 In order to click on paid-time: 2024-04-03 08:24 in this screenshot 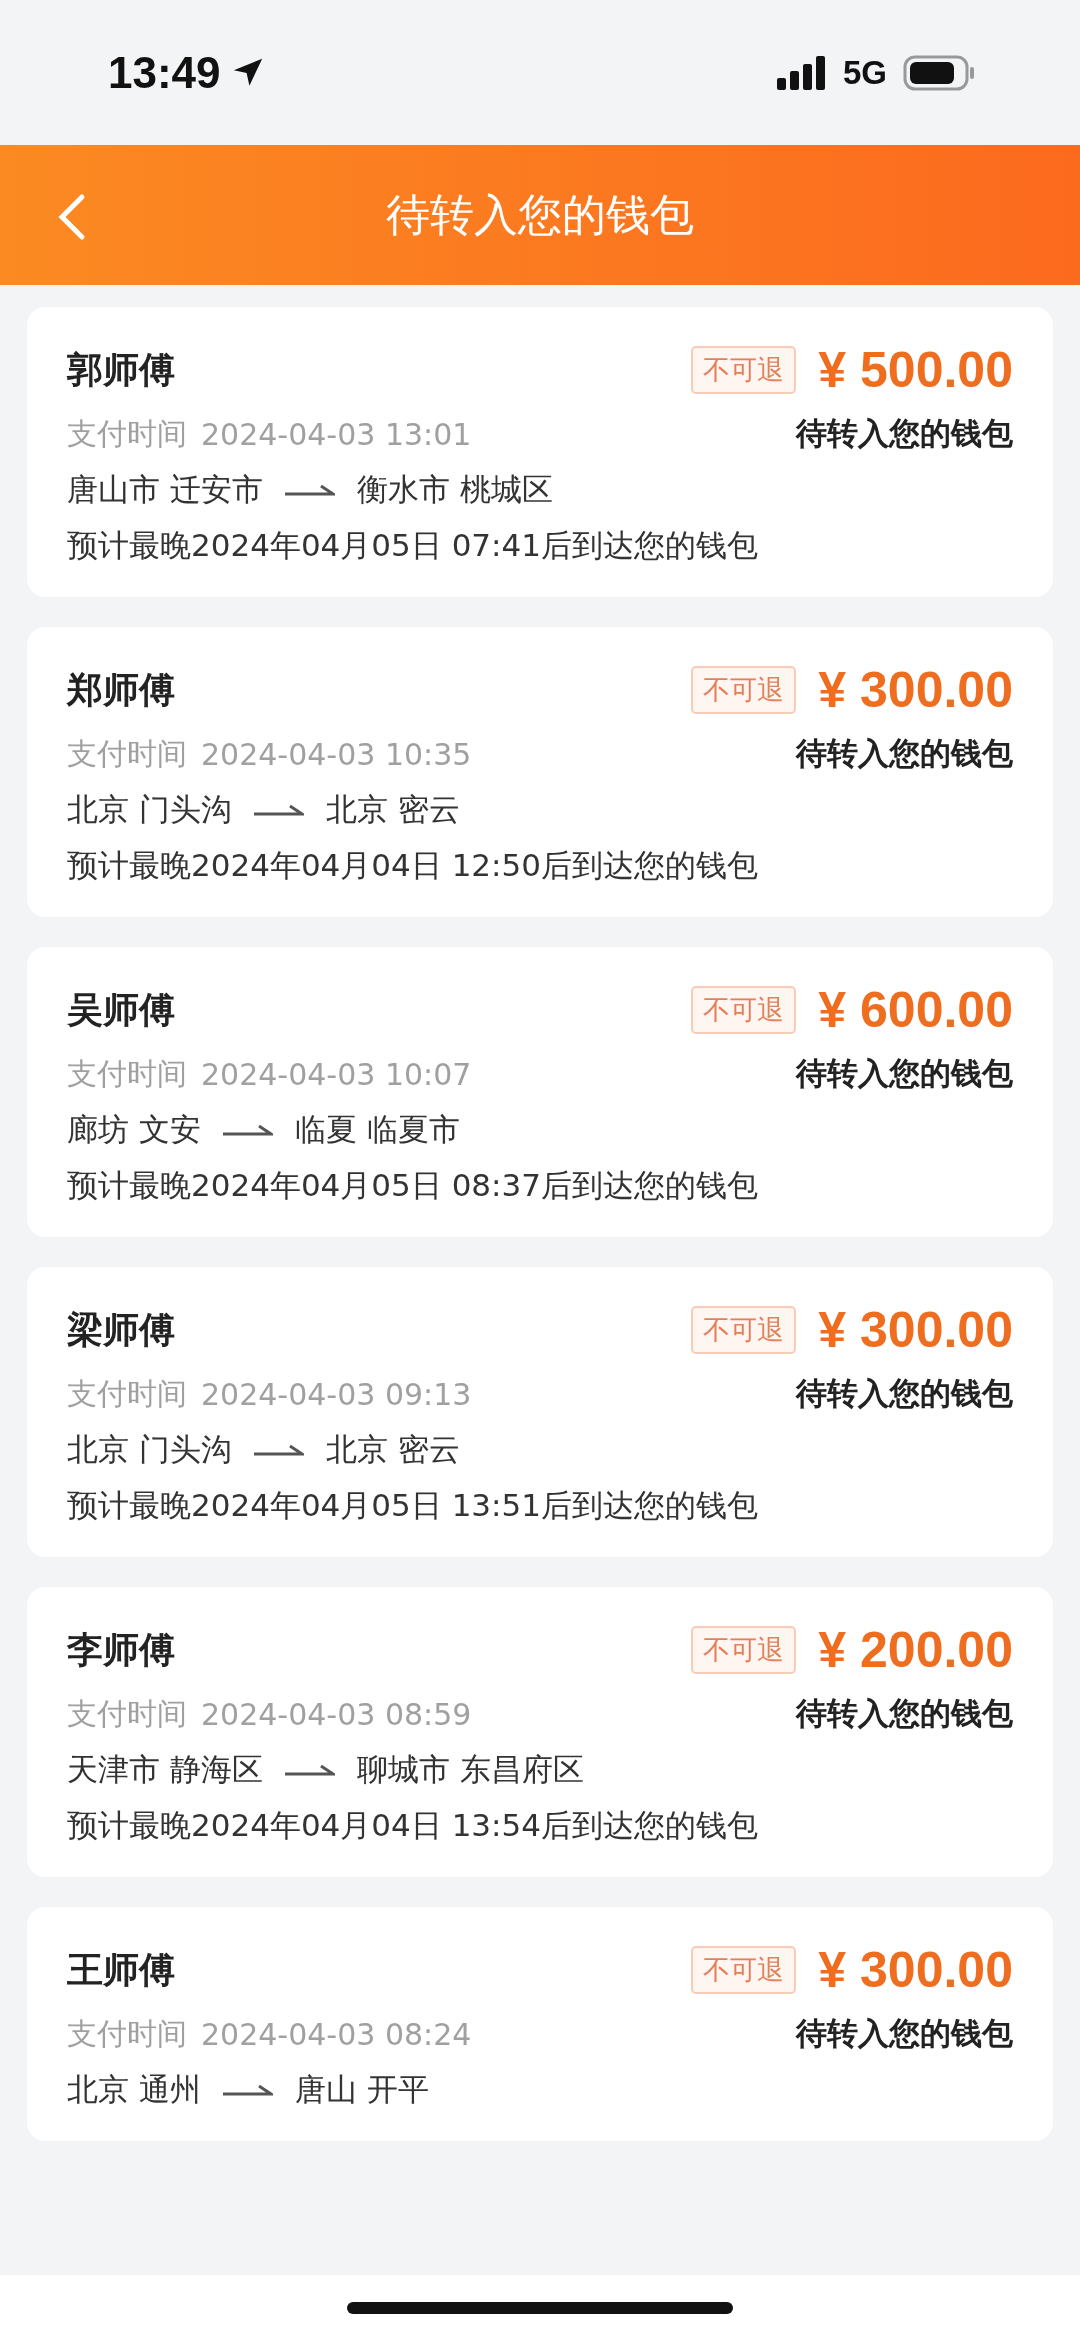, I will do `click(336, 2034)`.